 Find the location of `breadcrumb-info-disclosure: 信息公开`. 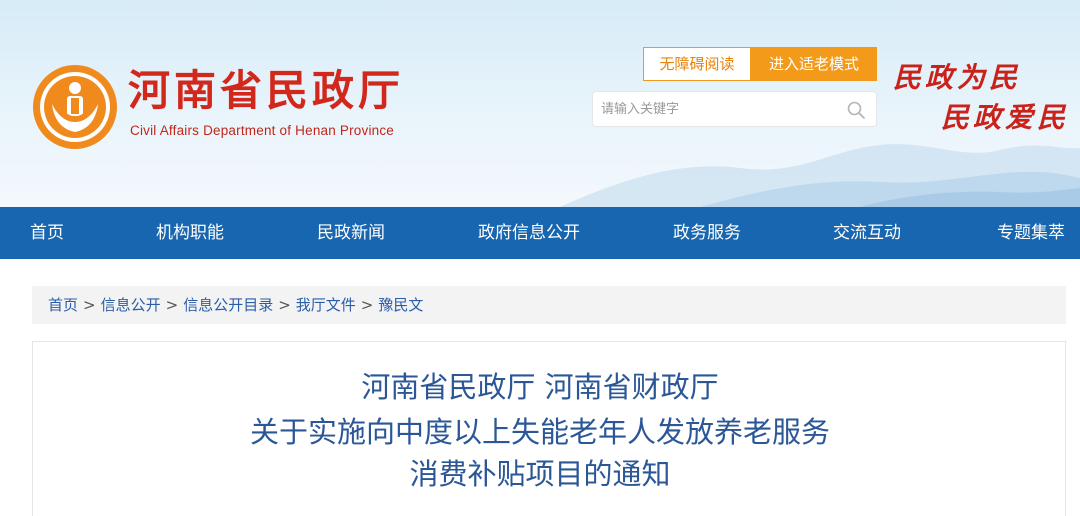

breadcrumb-info-disclosure: 信息公开 is located at coordinates (131, 305).